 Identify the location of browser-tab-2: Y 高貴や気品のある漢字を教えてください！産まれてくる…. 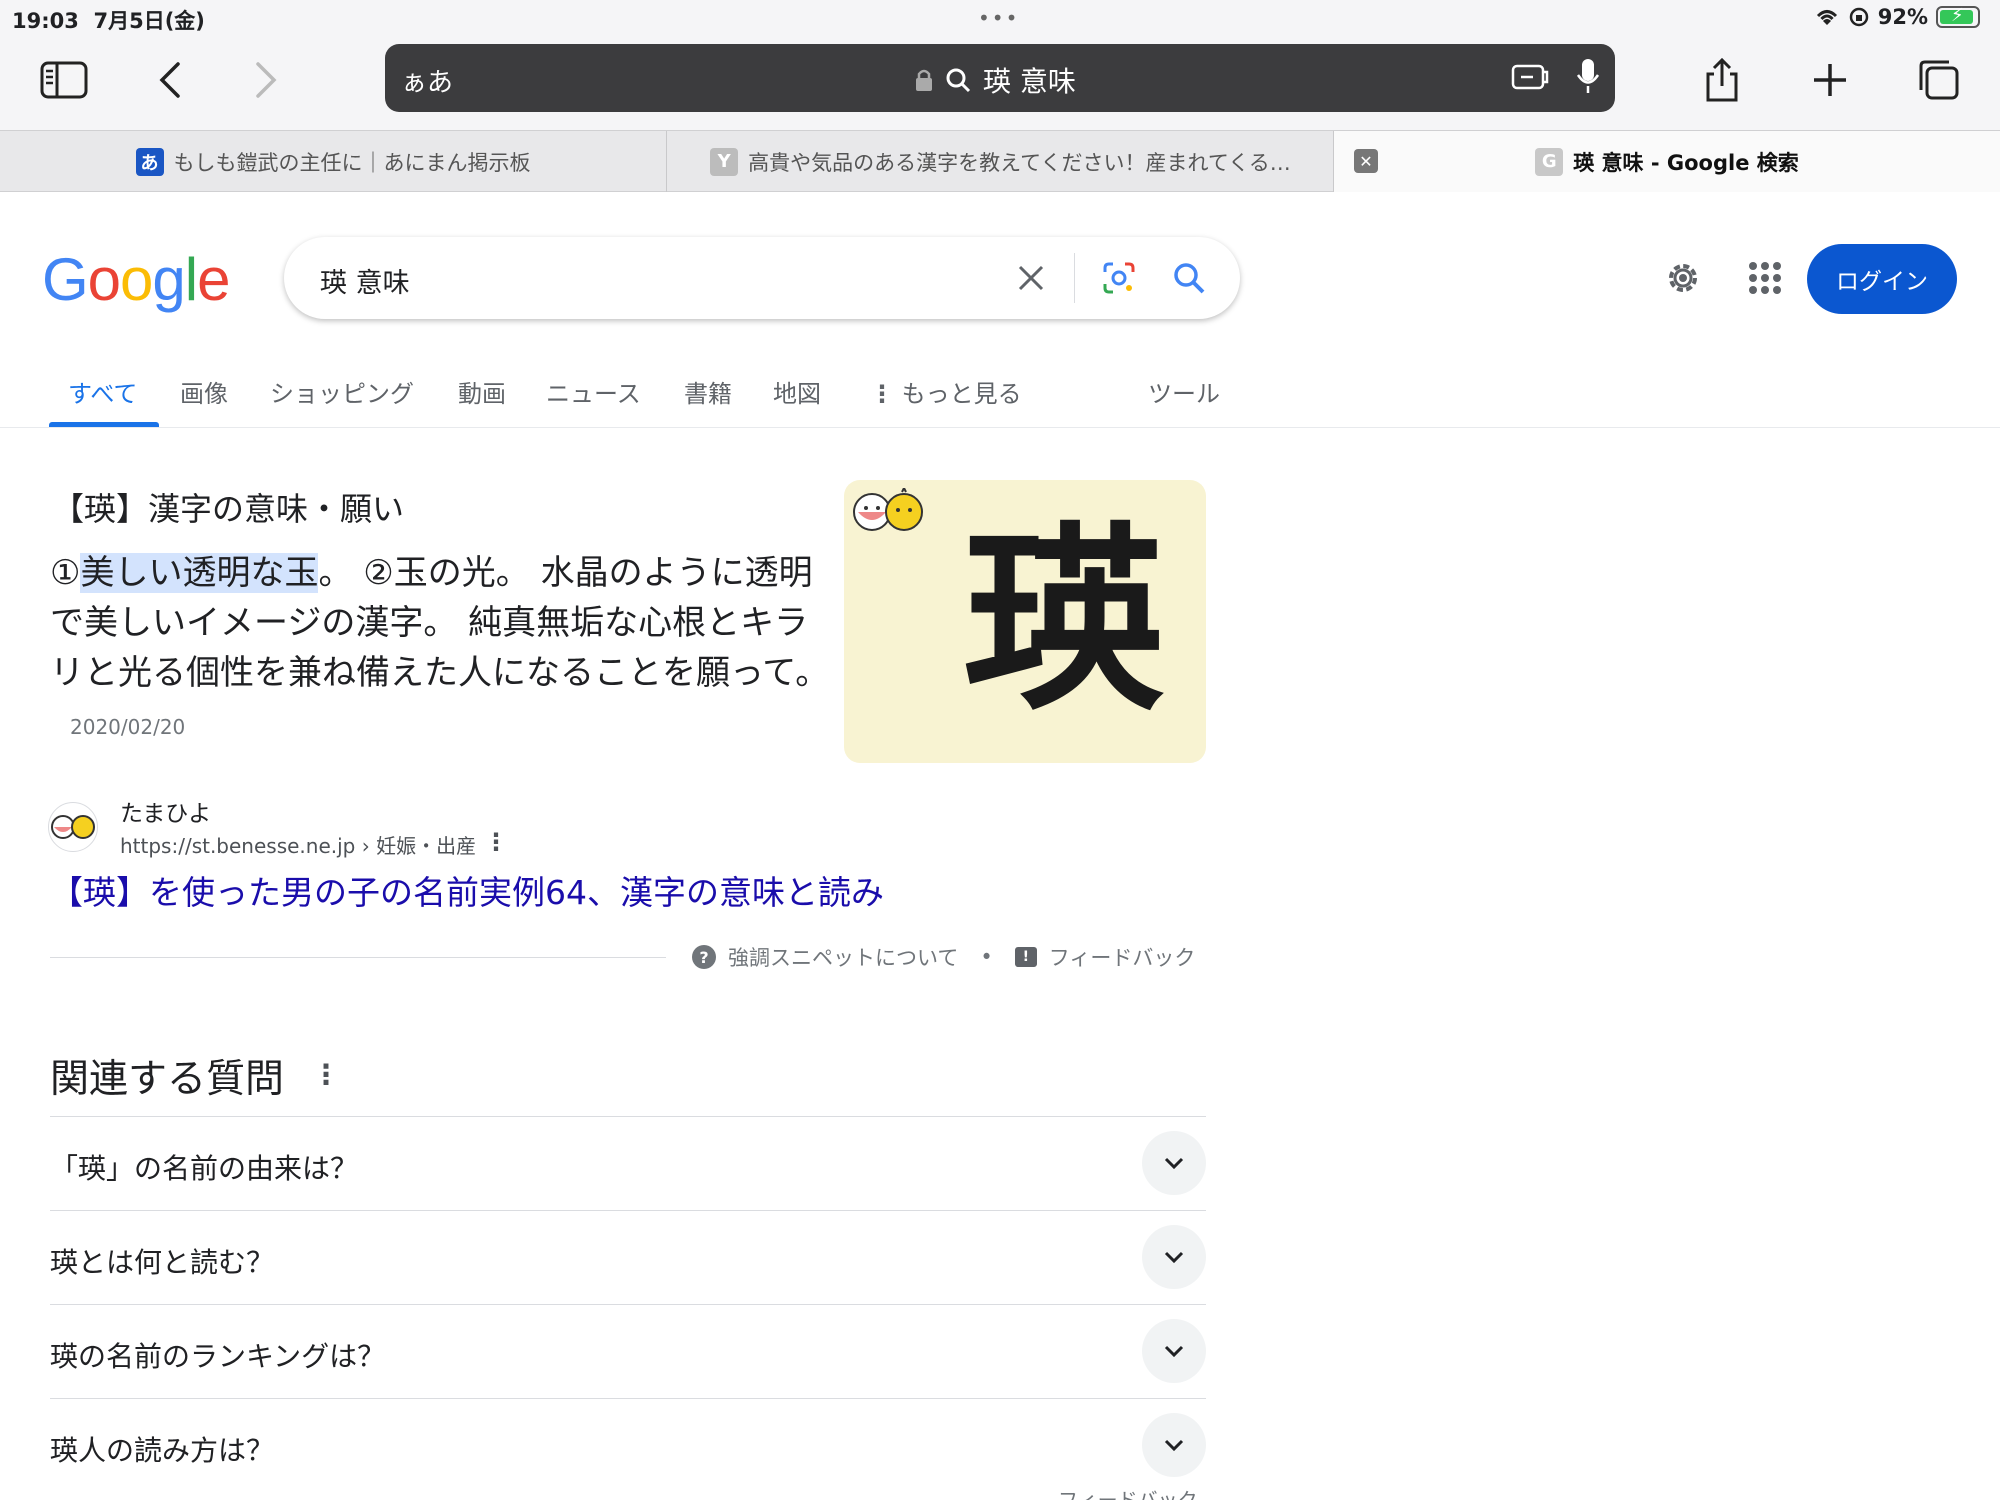
(1001, 161).